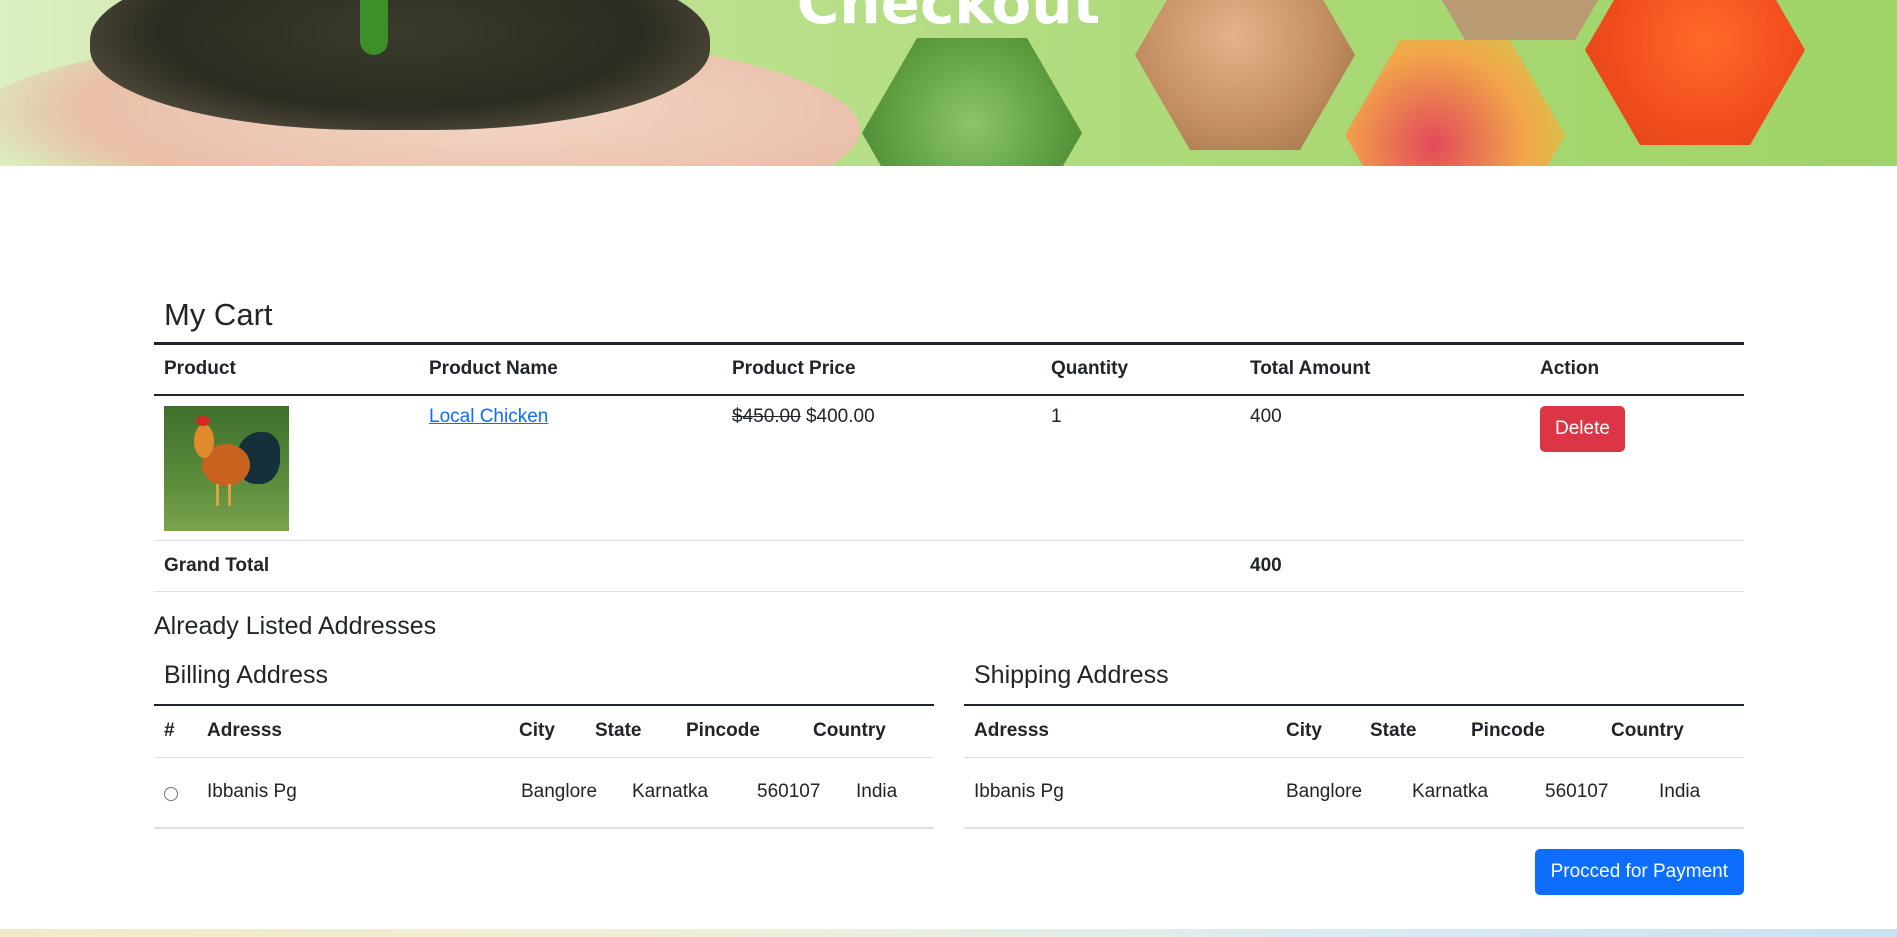 This screenshot has width=1897, height=937. Describe the element at coordinates (766, 416) in the screenshot. I see `original-price: $450.00` at that location.